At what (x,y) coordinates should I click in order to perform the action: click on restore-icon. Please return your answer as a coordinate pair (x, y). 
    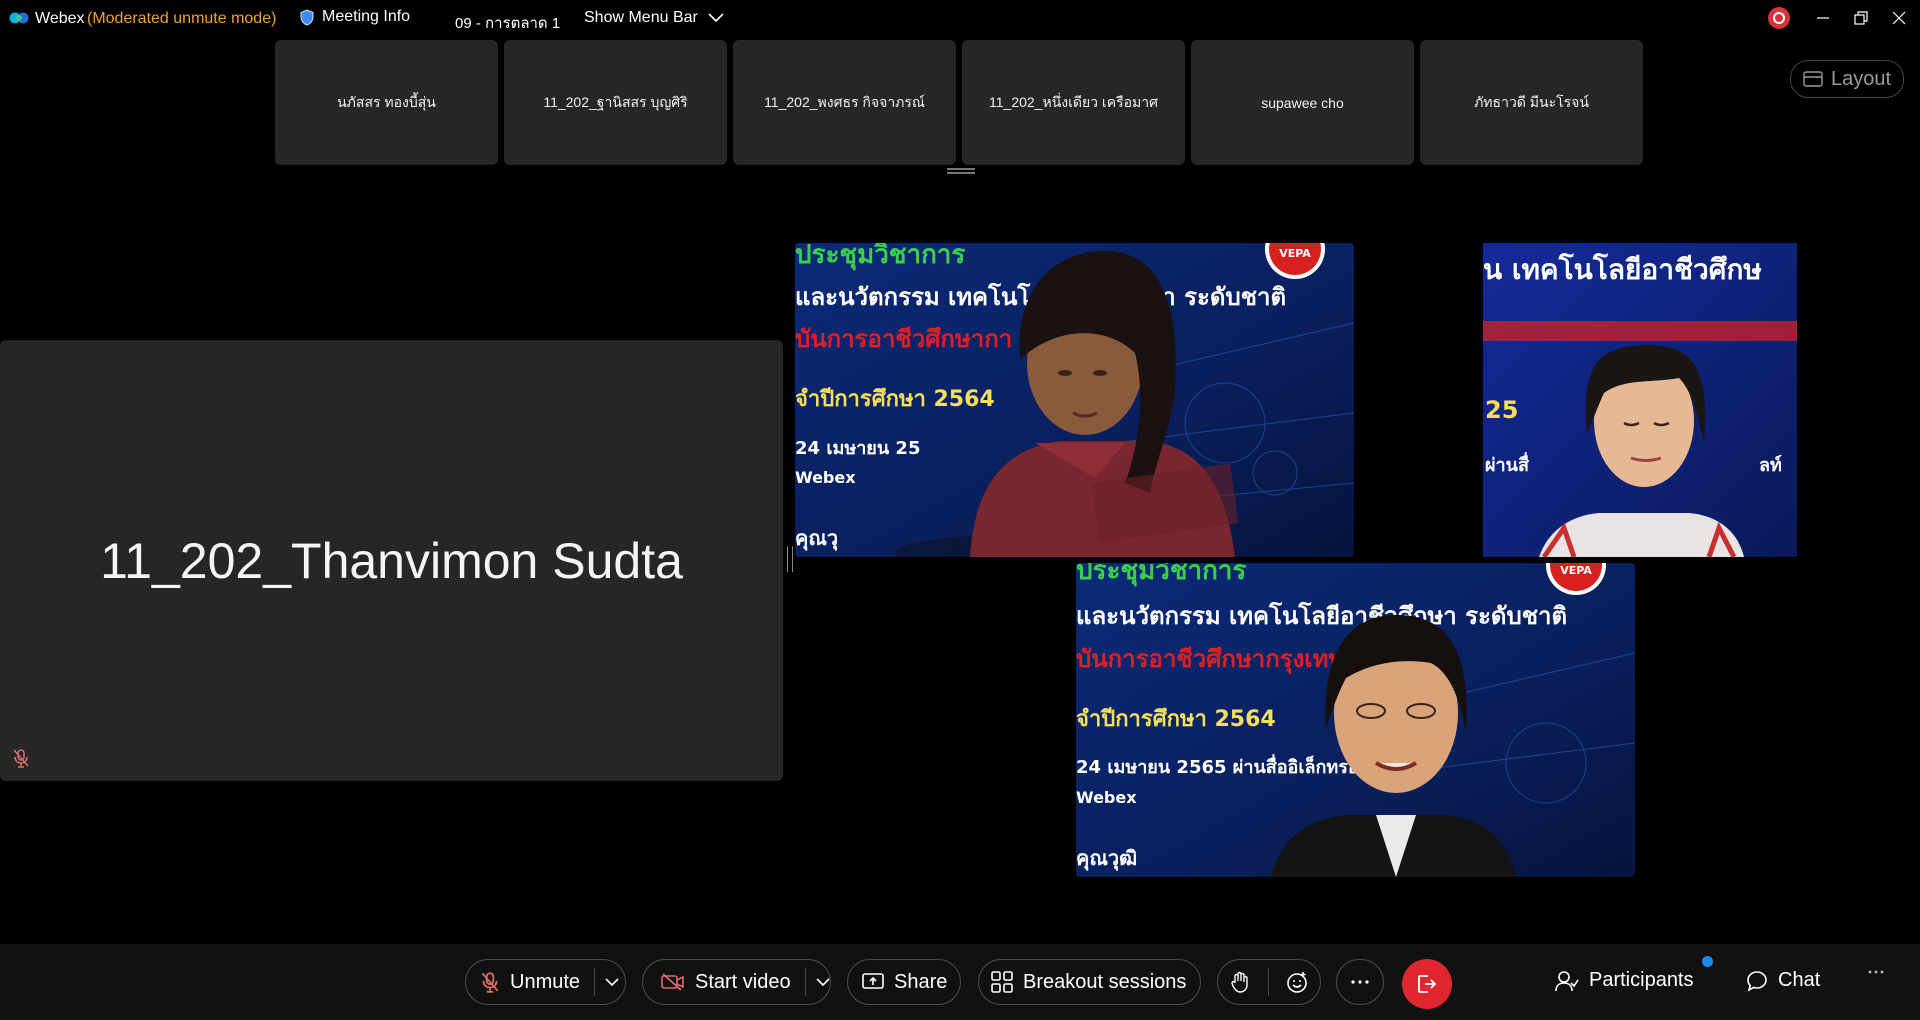
    Looking at the image, I should click on (1861, 18).